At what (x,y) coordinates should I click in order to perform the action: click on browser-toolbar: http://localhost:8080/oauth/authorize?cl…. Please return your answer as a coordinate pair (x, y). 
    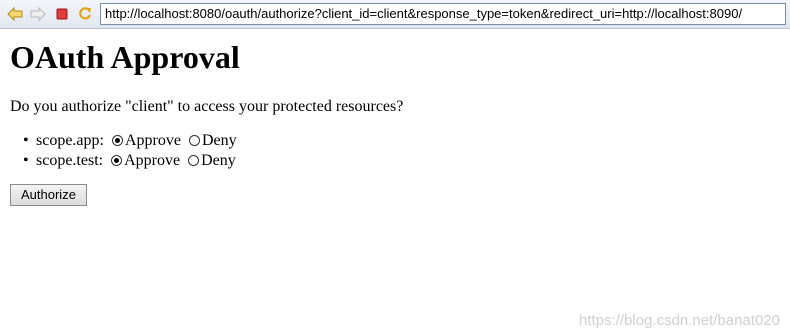
    Looking at the image, I should click on (395, 14).